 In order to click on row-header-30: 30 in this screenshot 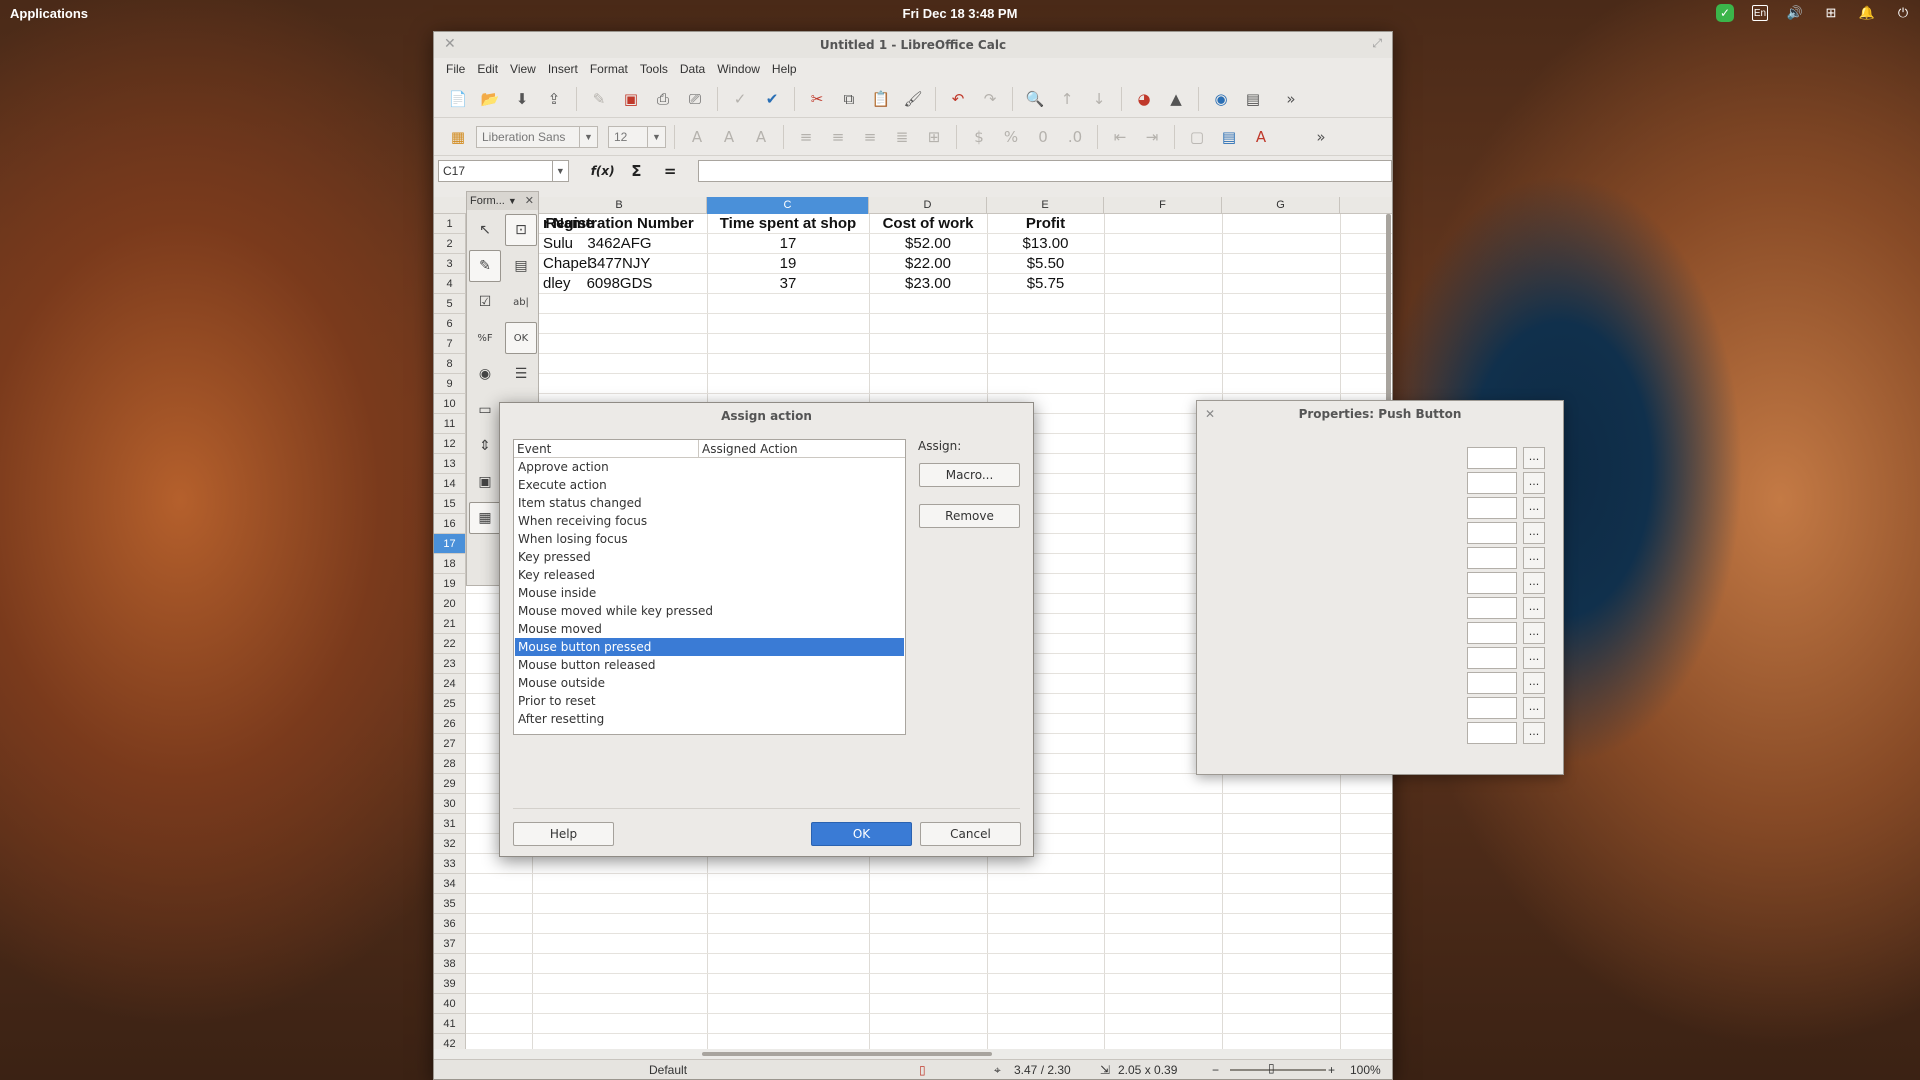, I will do `click(450, 804)`.